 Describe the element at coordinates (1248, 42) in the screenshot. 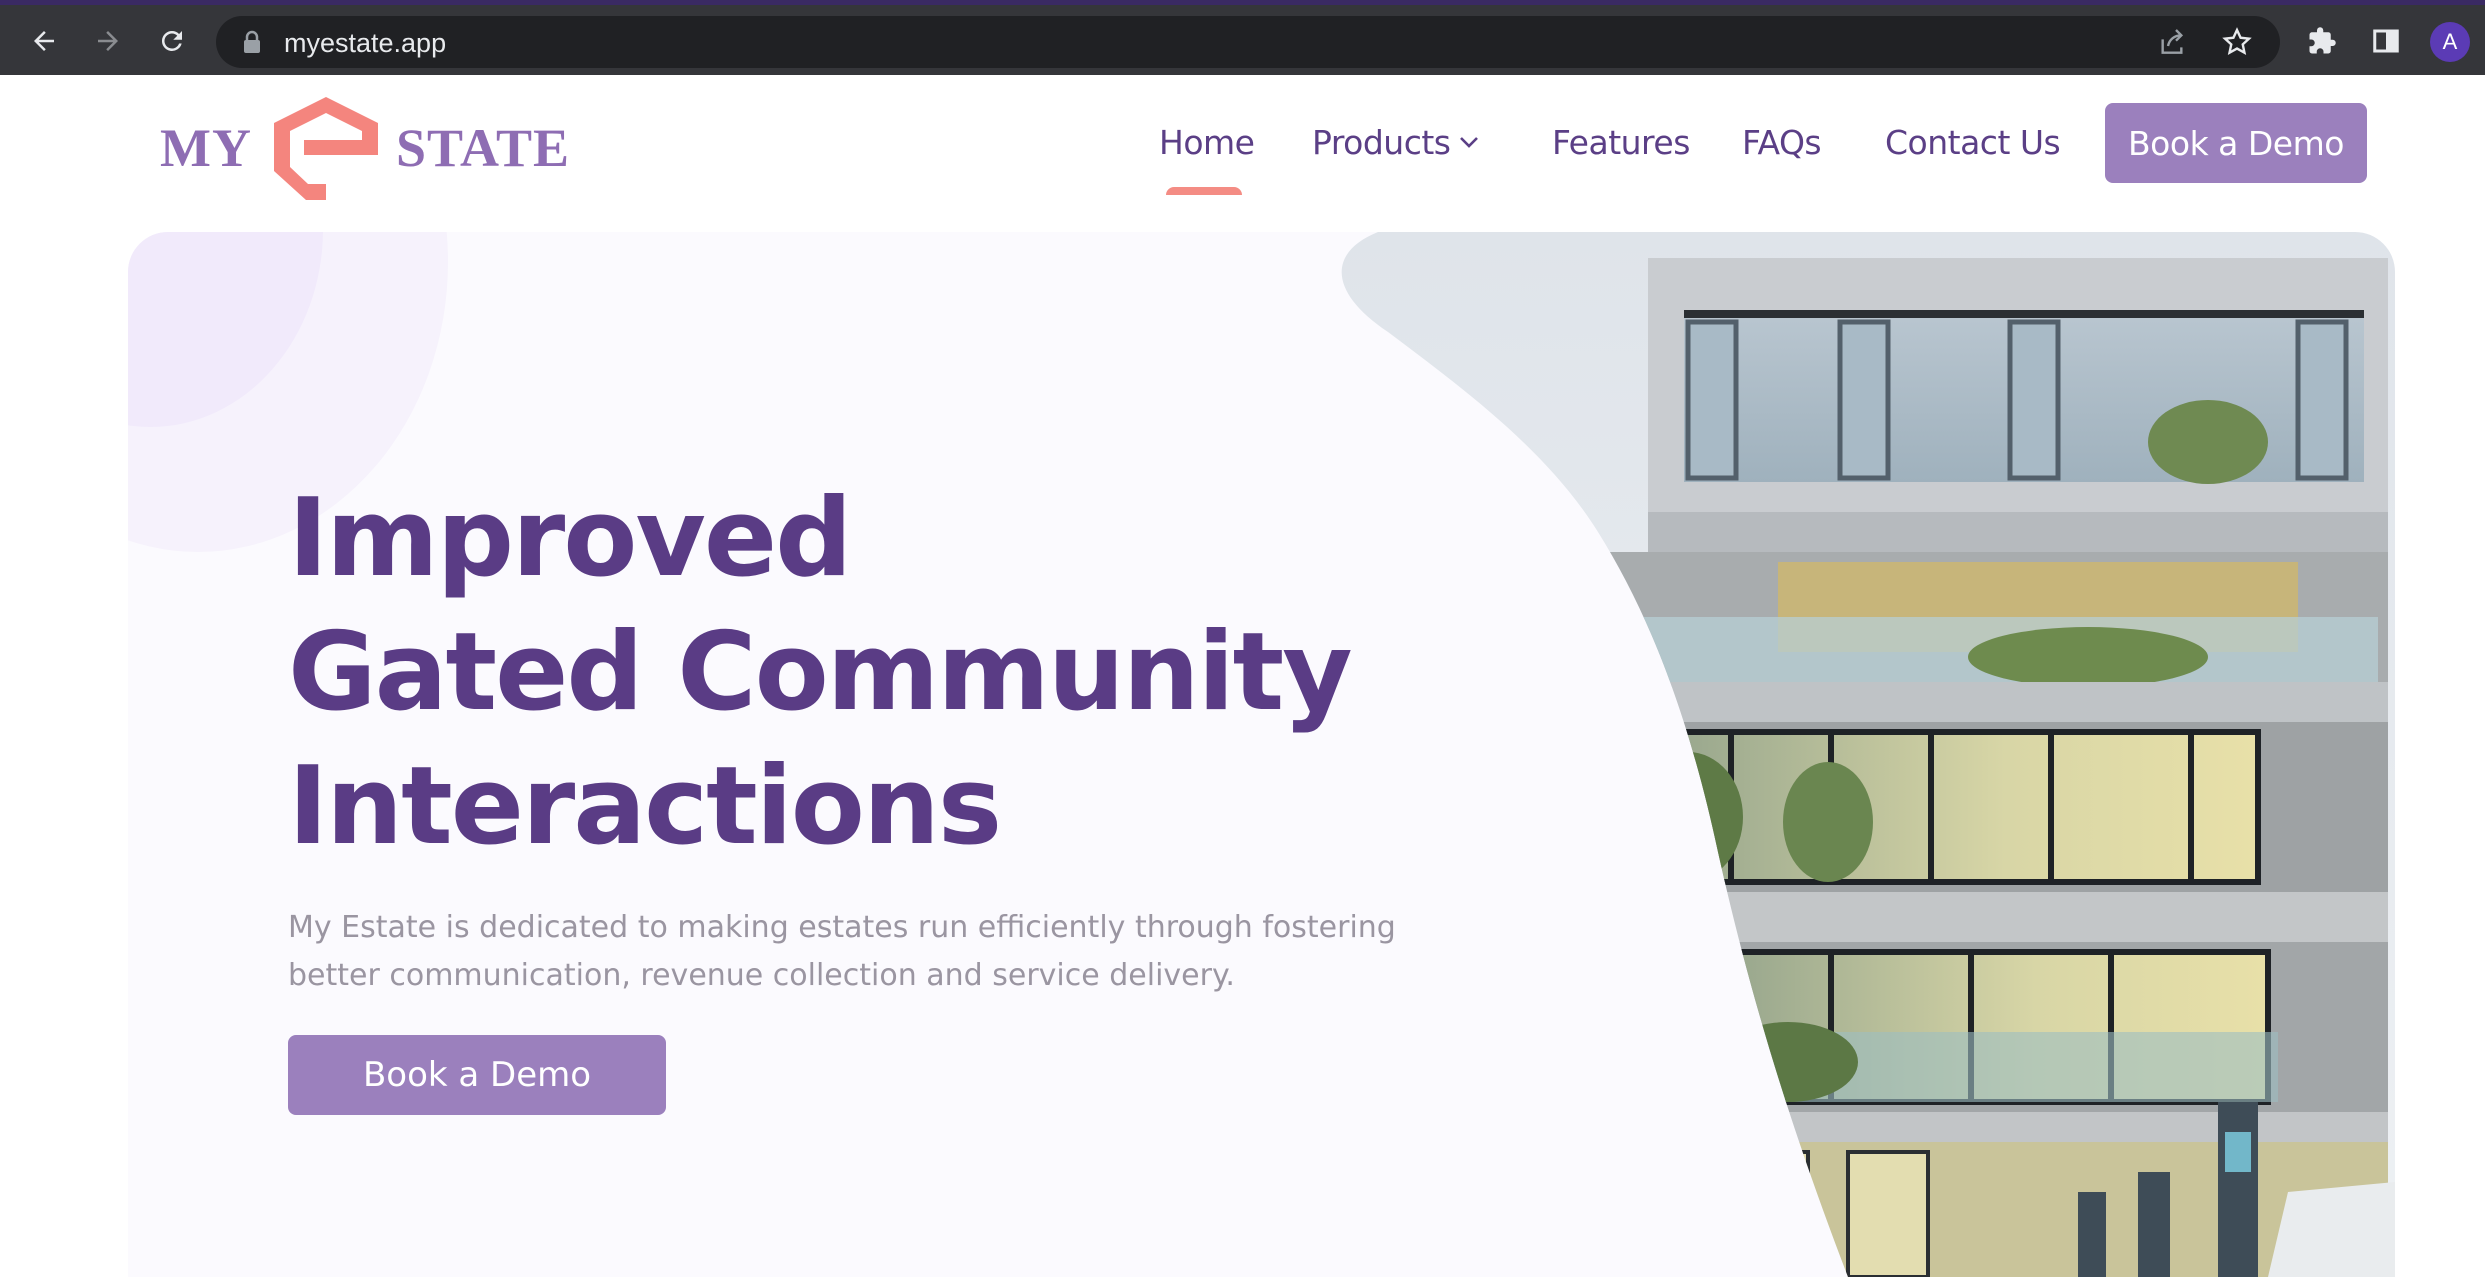

I see `address-bar: myestate.app` at that location.